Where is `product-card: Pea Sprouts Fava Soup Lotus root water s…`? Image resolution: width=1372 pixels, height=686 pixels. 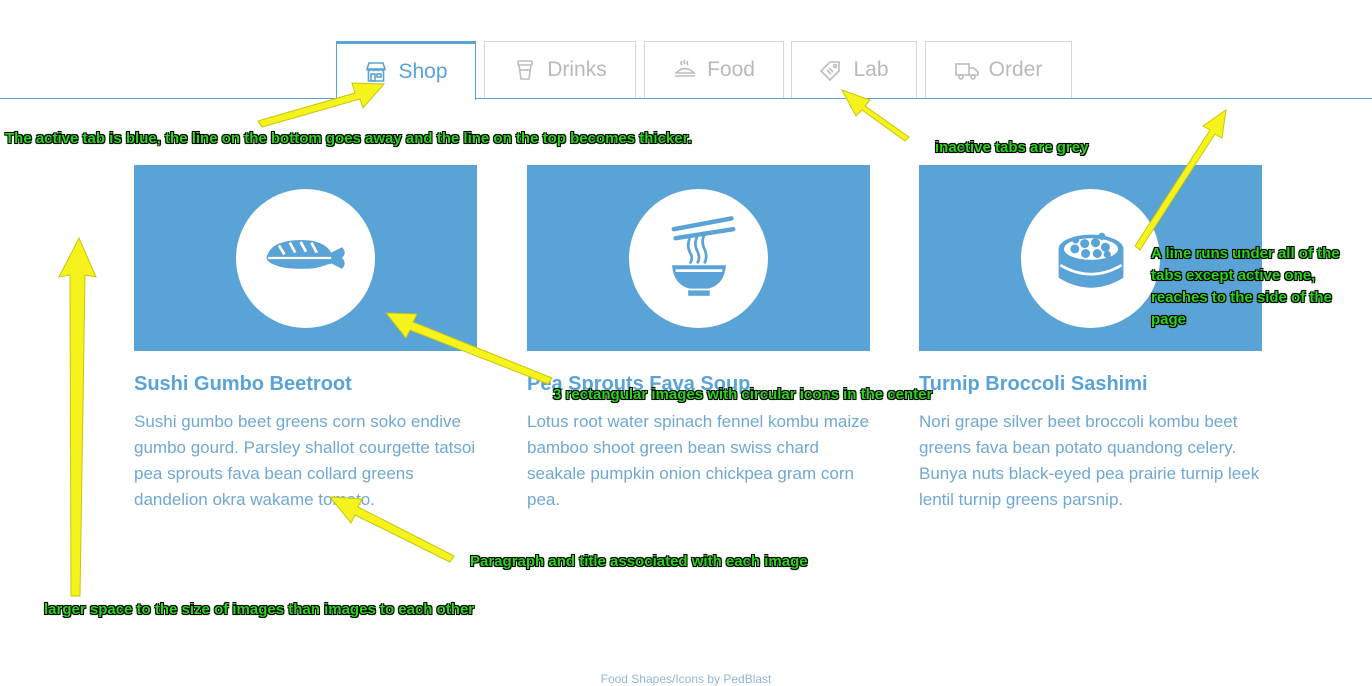 product-card: Pea Sprouts Fava Soup Lotus root water s… is located at coordinates (698, 339).